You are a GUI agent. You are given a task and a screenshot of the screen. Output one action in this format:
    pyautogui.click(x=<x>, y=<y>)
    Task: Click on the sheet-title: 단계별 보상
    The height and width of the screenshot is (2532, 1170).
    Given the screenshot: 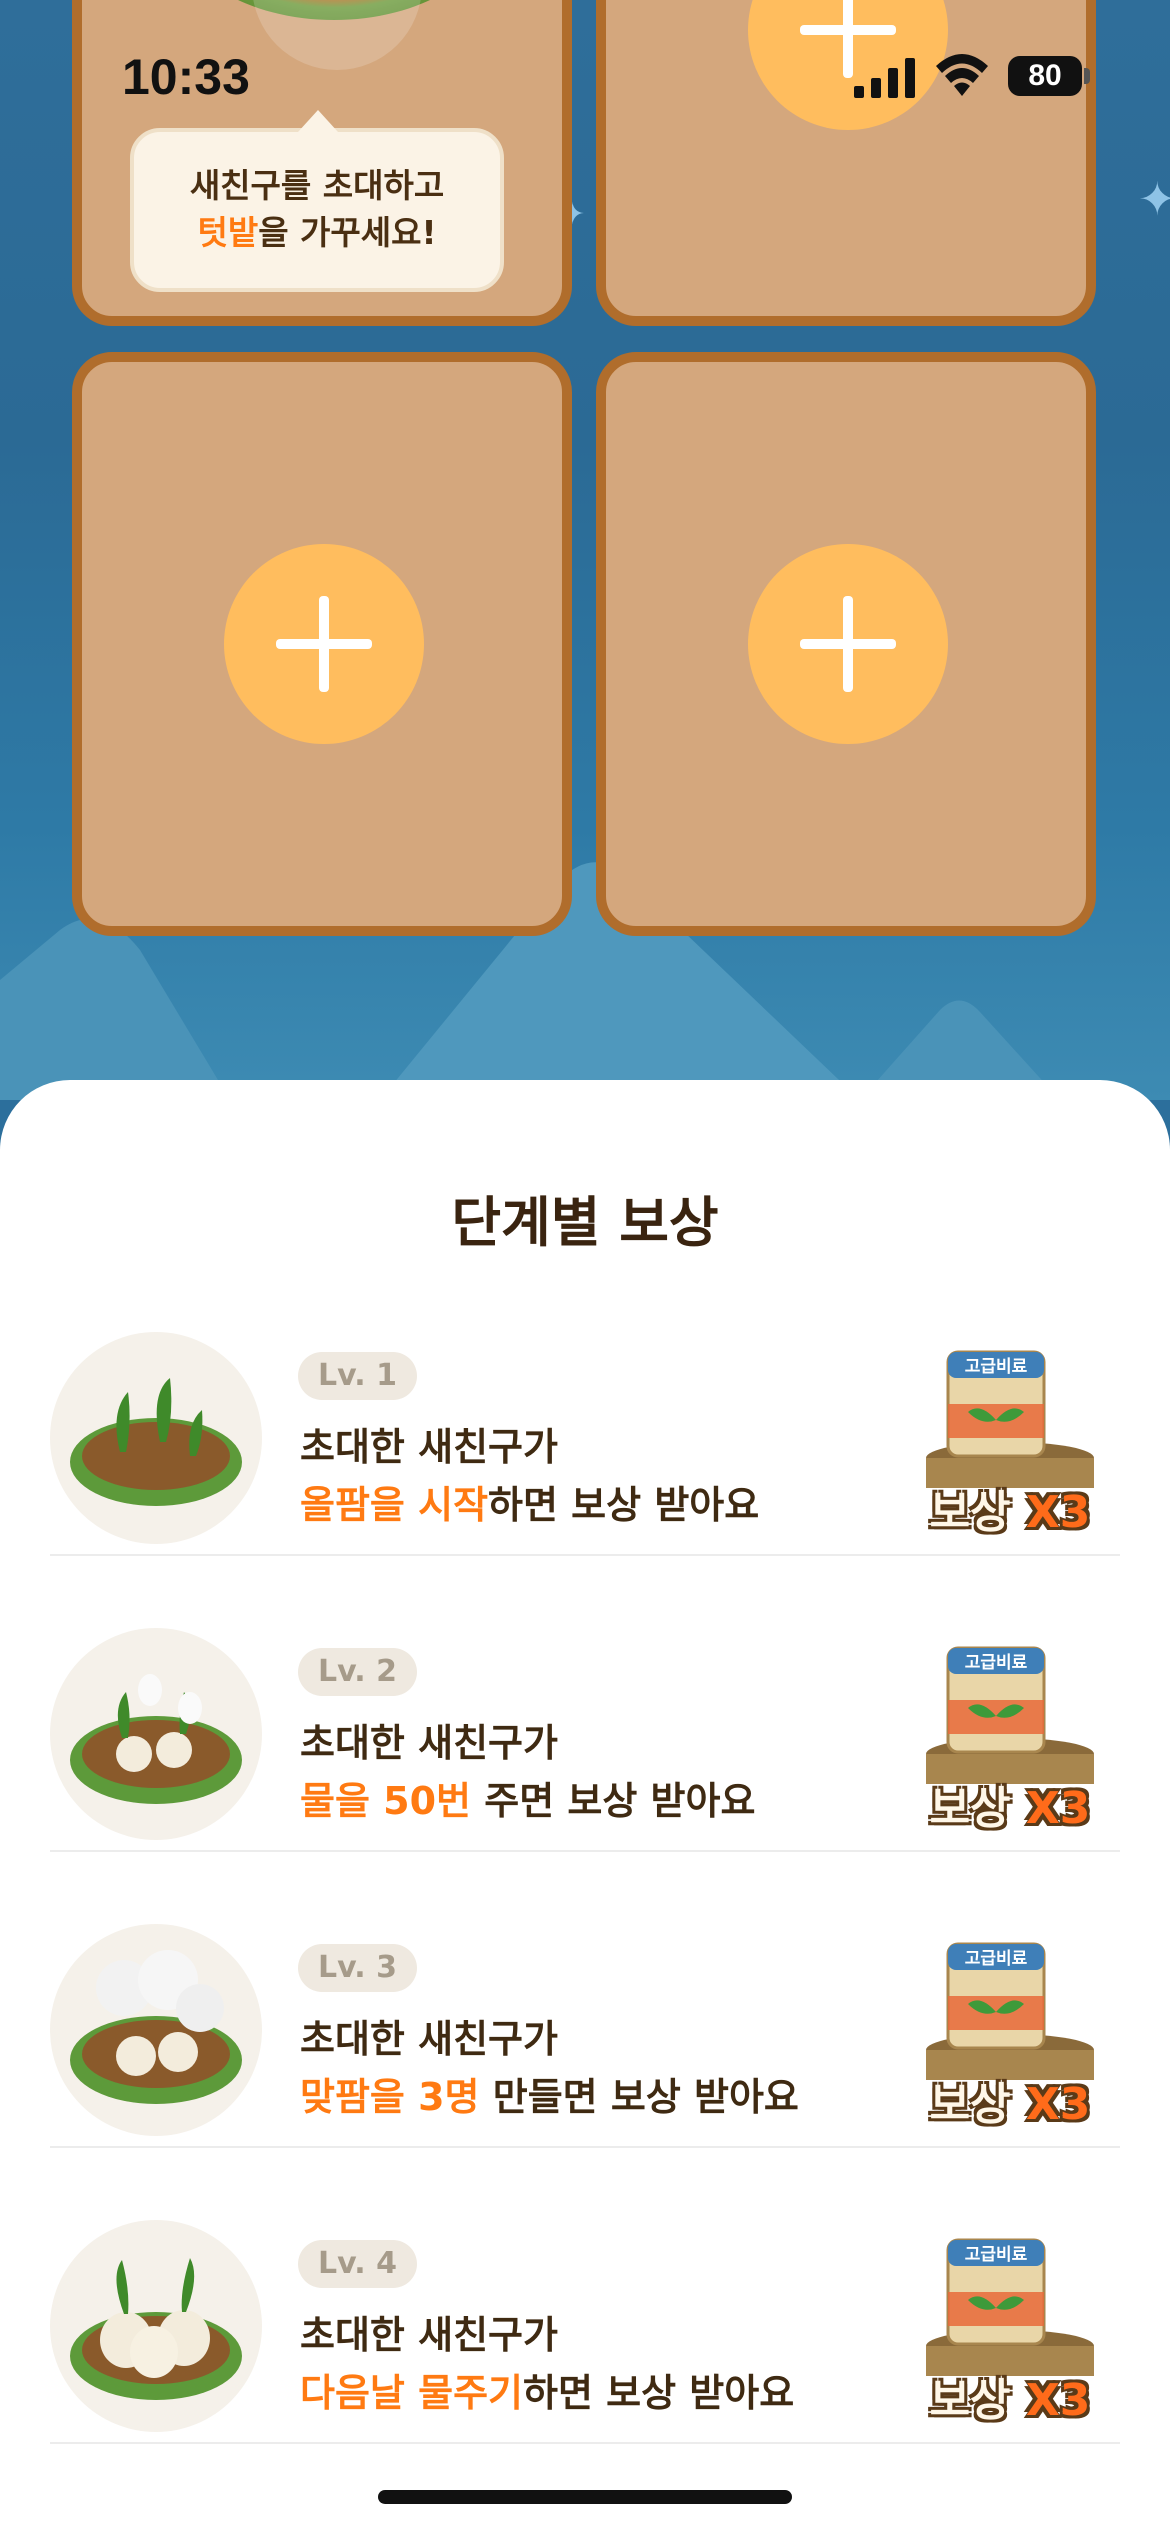 What is the action you would take?
    pyautogui.click(x=585, y=1222)
    